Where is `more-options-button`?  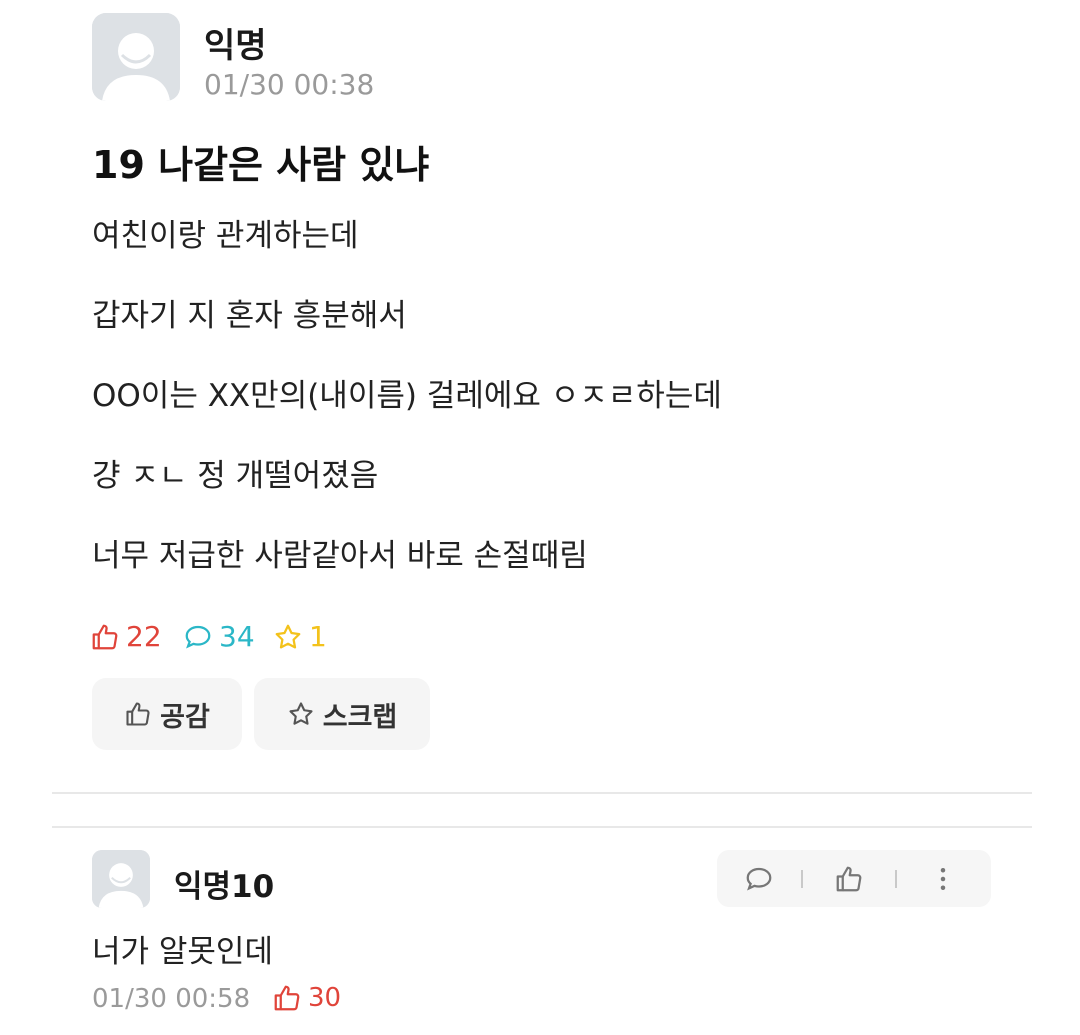 more-options-button is located at coordinates (943, 878).